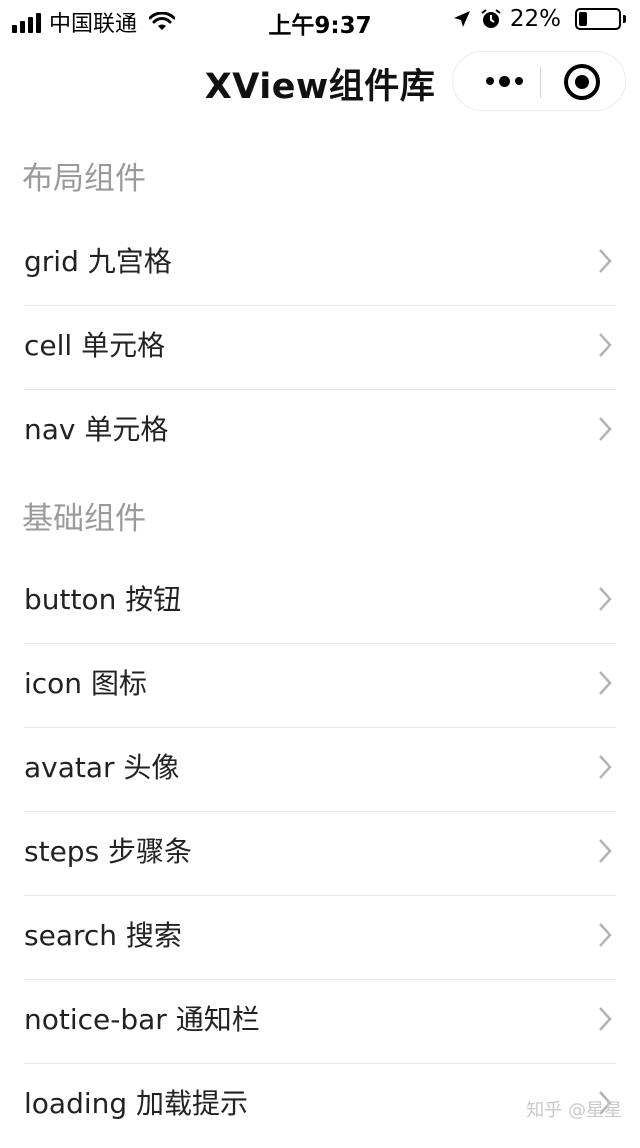  What do you see at coordinates (102, 598) in the screenshot?
I see `list-item-label: button 按钮` at bounding box center [102, 598].